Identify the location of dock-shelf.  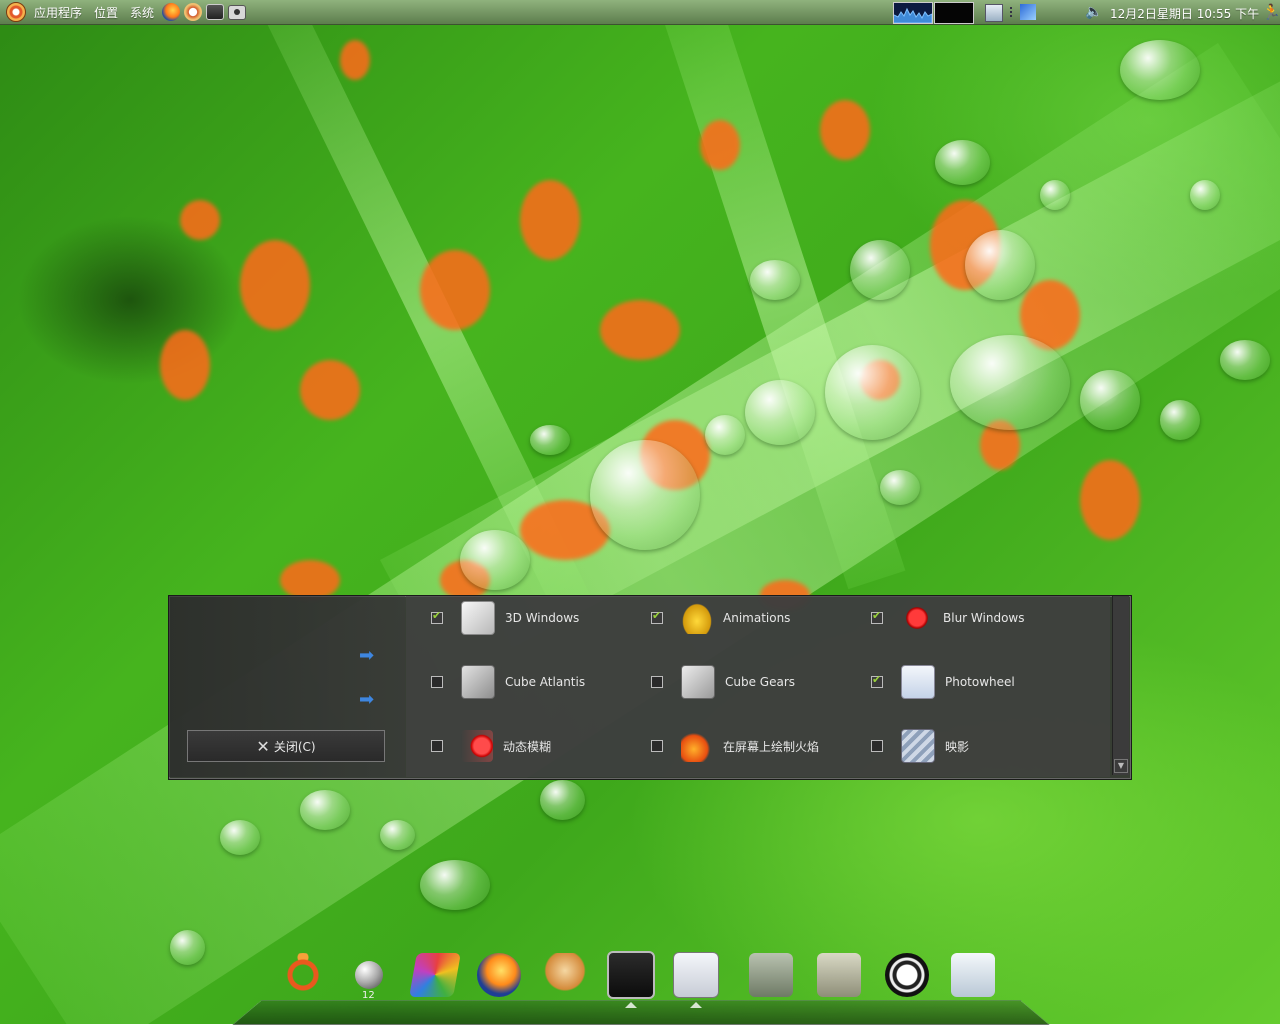
(641, 1012).